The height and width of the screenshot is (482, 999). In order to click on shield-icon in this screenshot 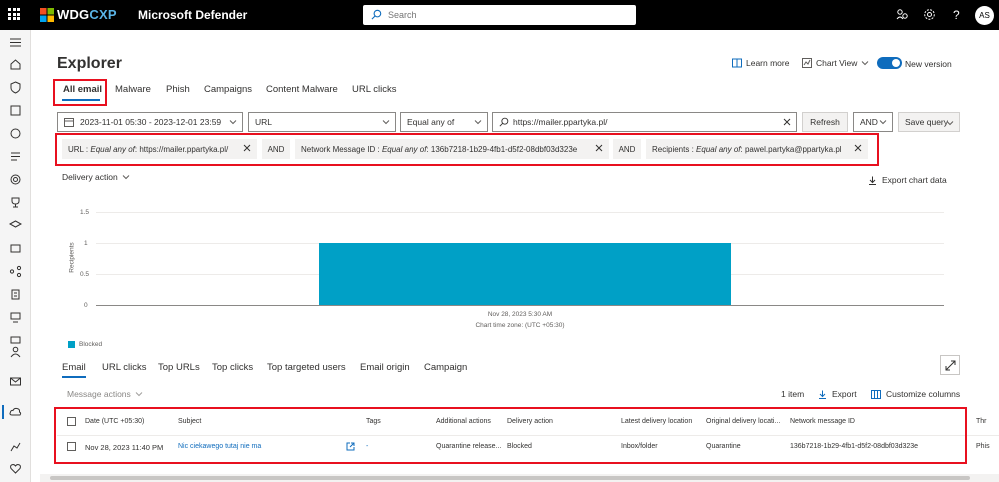, I will do `click(15, 87)`.